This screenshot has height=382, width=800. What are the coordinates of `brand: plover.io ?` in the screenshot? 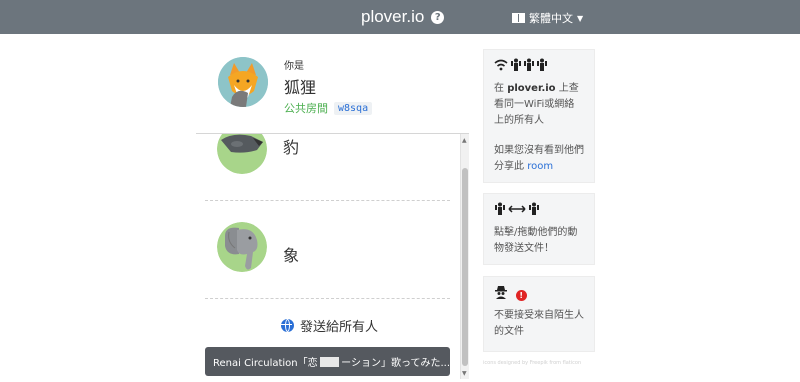 It's located at (403, 17).